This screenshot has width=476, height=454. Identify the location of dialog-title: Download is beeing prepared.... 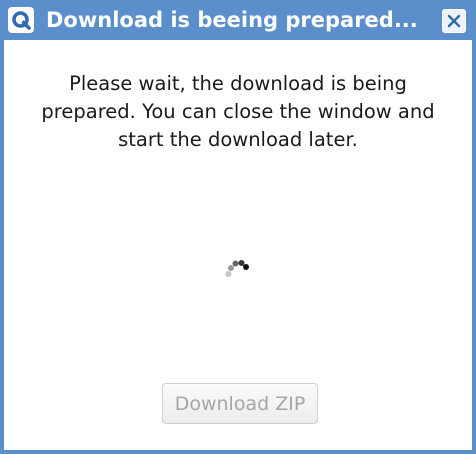
(232, 20).